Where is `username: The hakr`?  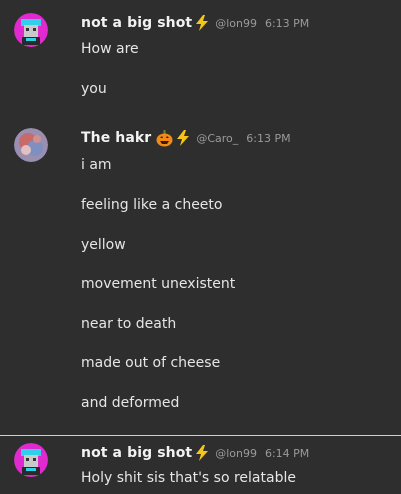
username: The hakr is located at coordinates (116, 138).